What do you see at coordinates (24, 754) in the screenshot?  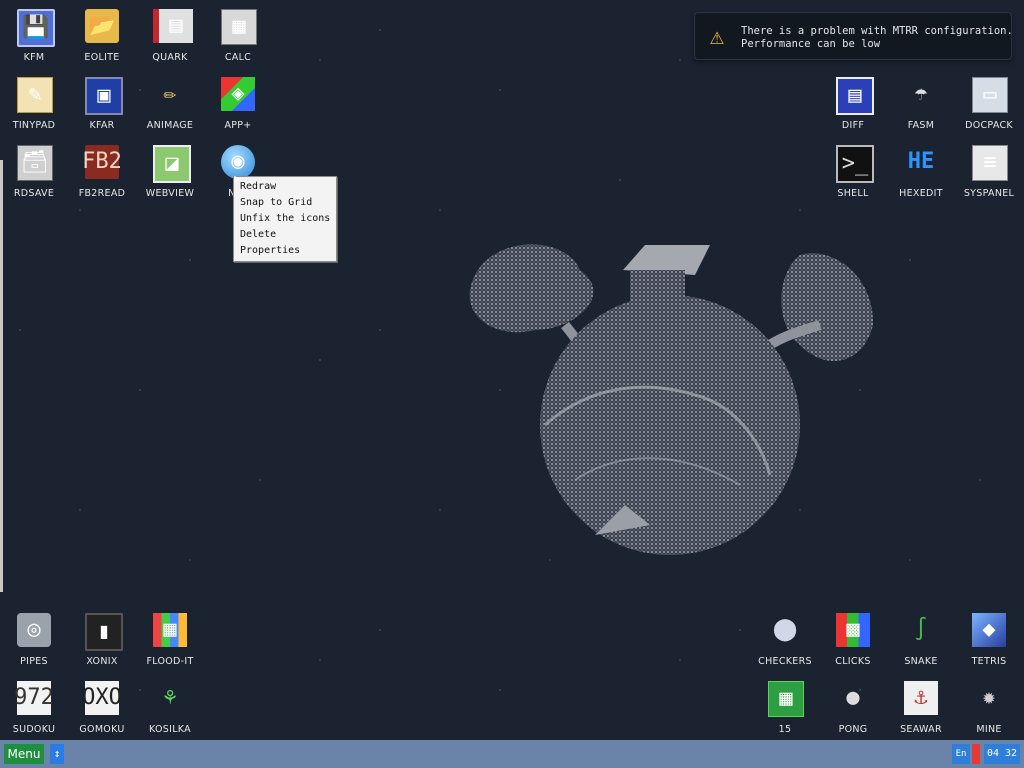 I see `menu-button: Menu` at bounding box center [24, 754].